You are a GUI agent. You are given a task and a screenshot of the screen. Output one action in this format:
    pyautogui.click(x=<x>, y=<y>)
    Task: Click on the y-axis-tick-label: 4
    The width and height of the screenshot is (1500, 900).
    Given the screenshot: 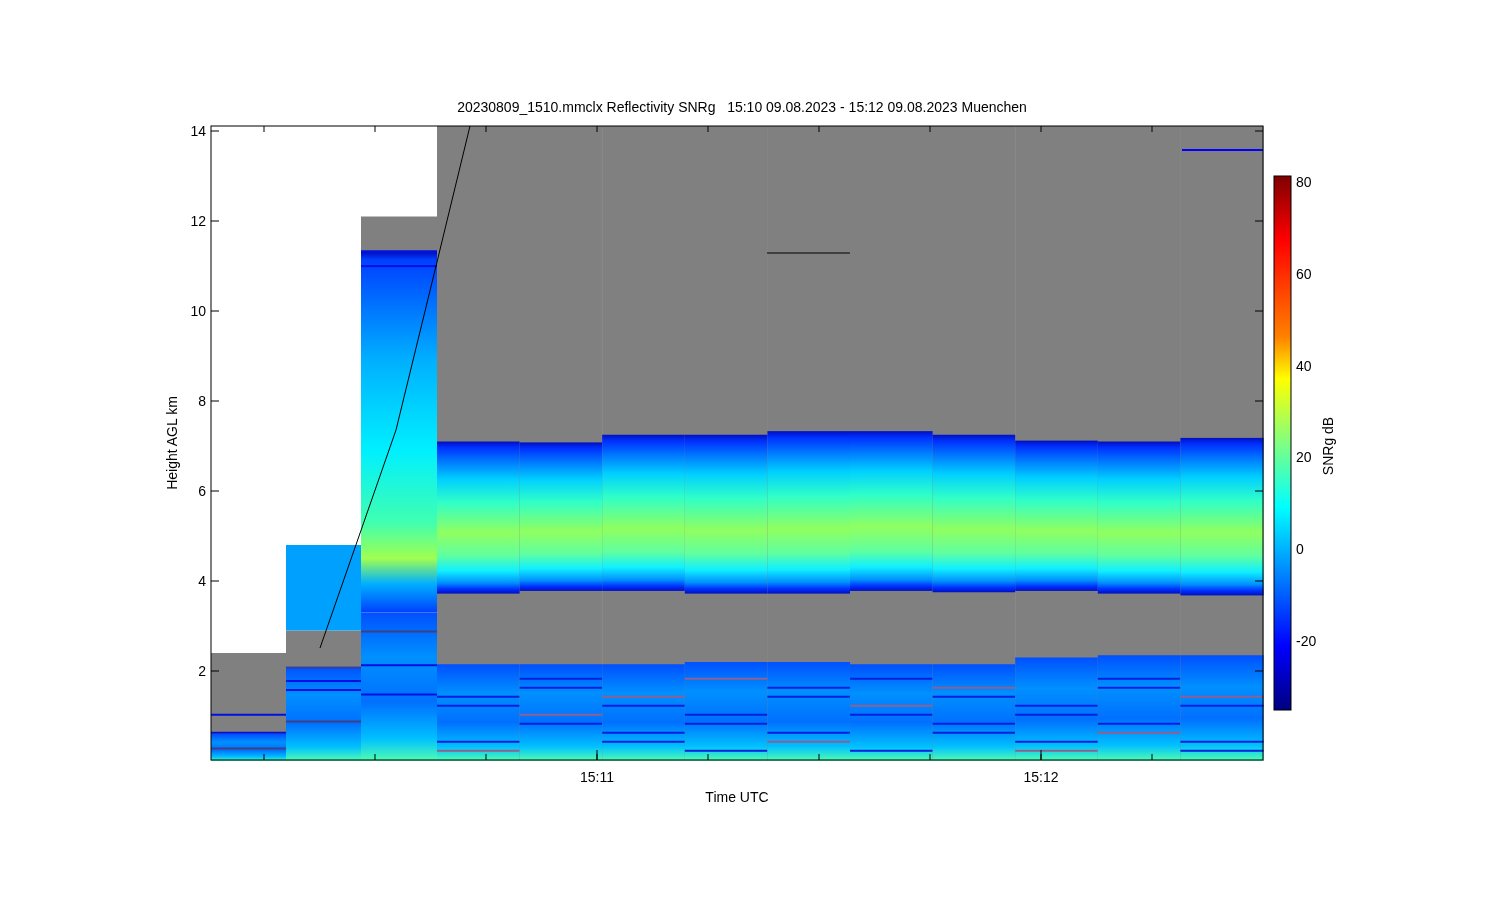 What is the action you would take?
    pyautogui.click(x=202, y=581)
    